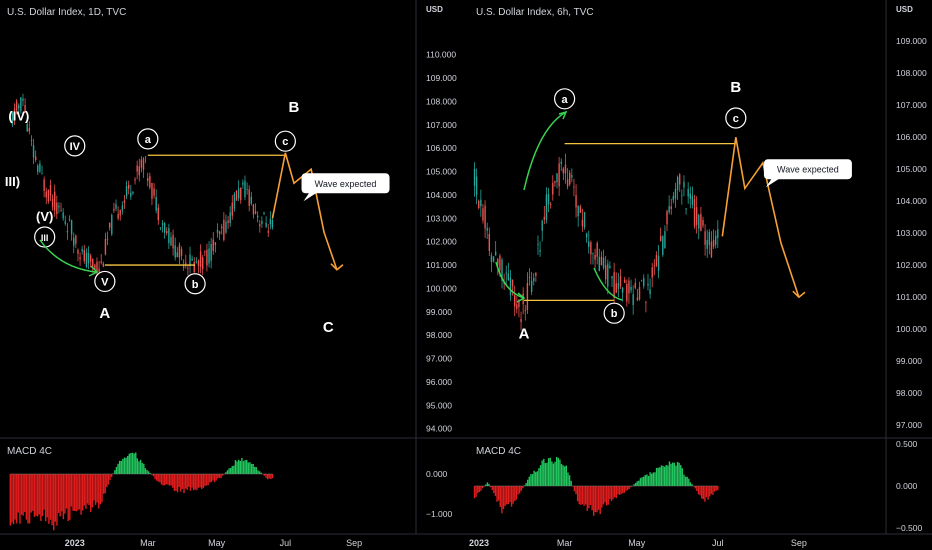 Image resolution: width=932 pixels, height=550 pixels. Describe the element at coordinates (75, 543) in the screenshot. I see `left-time-tick: 2023` at that location.